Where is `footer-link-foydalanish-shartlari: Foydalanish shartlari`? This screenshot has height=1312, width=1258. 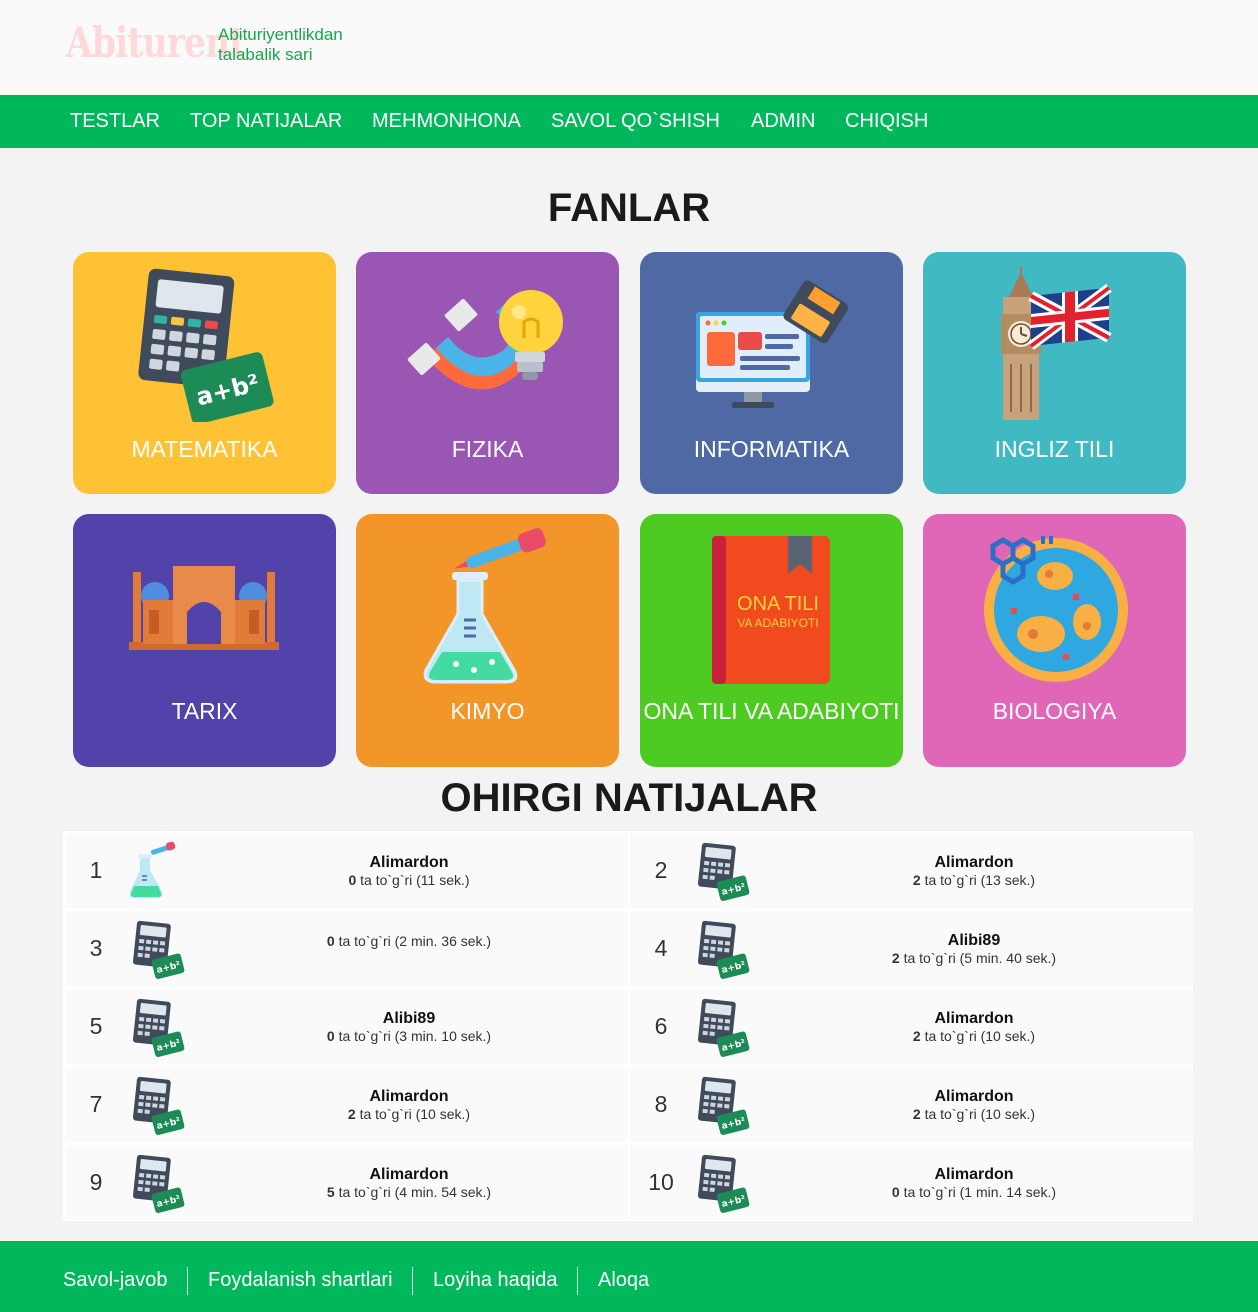 footer-link-foydalanish-shartlari: Foydalanish shartlari is located at coordinates (300, 1276).